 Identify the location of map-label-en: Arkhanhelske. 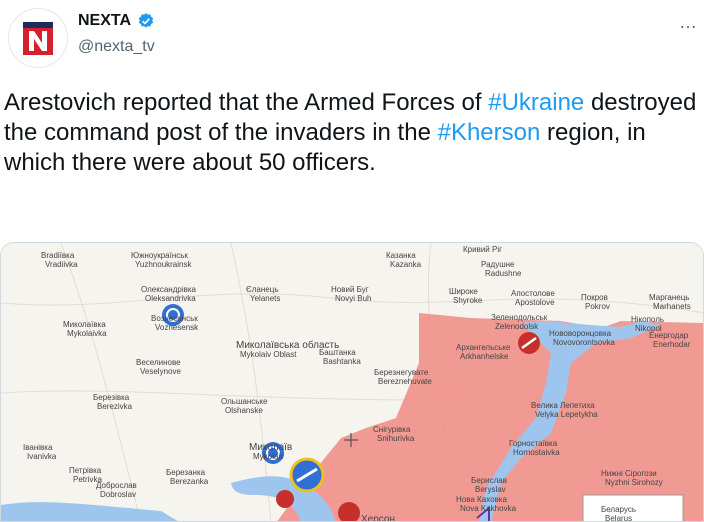
(484, 356).